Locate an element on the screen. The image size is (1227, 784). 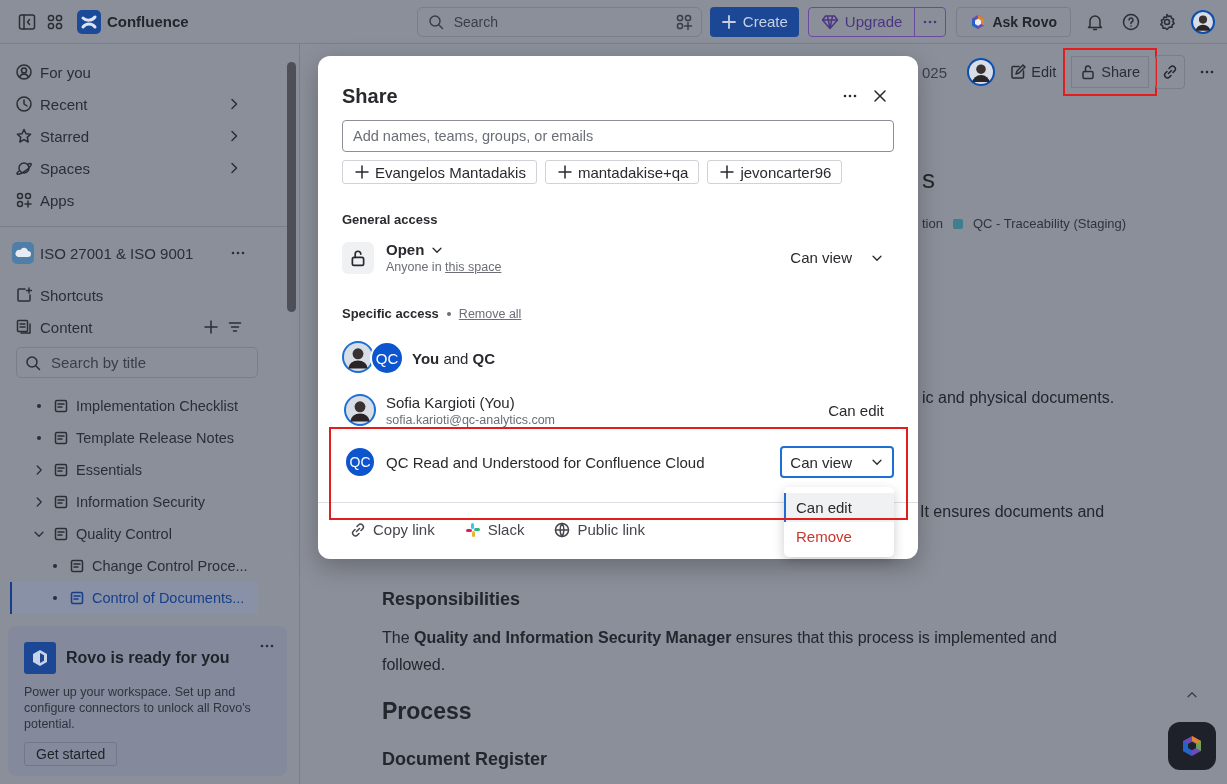
help-icon is located at coordinates (1131, 21).